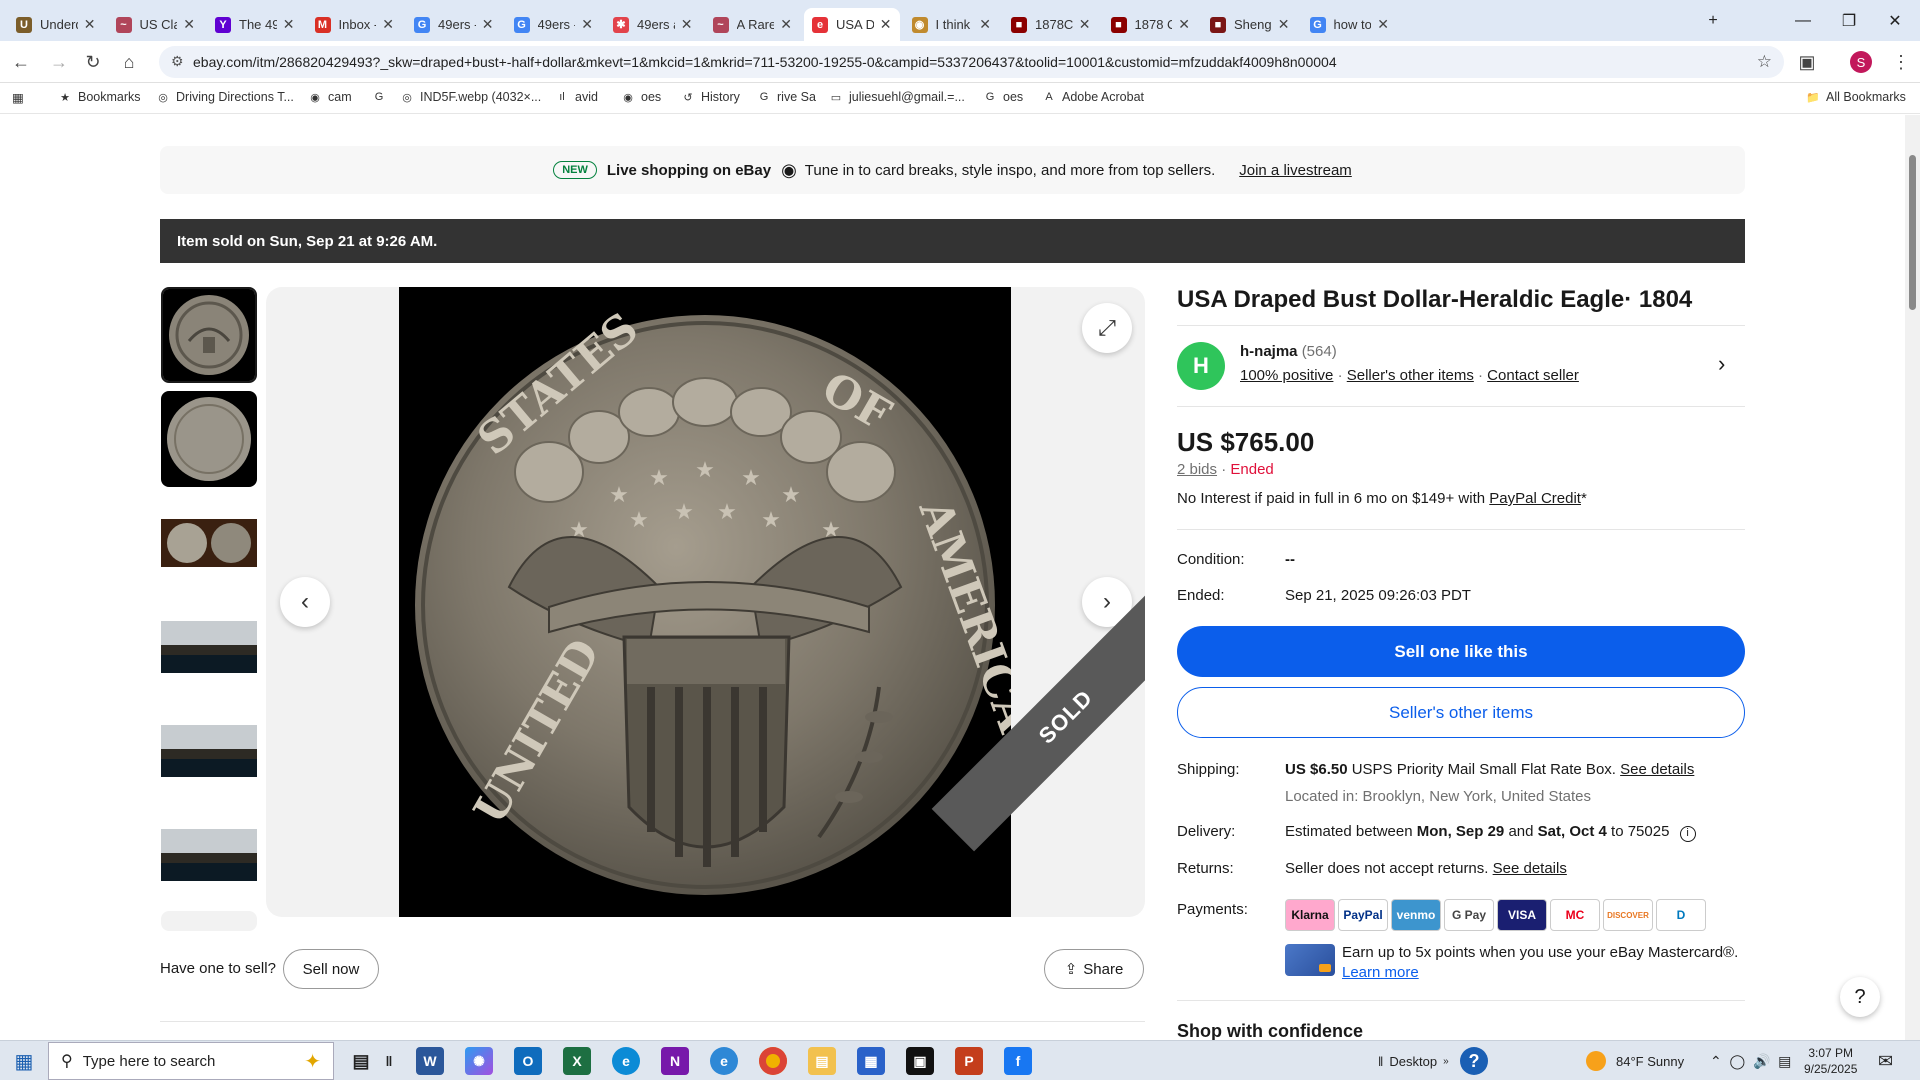 Image resolution: width=1920 pixels, height=1081 pixels. Describe the element at coordinates (156, 24) in the screenshot. I see `browser-tab: ~ US Classi ✕` at that location.